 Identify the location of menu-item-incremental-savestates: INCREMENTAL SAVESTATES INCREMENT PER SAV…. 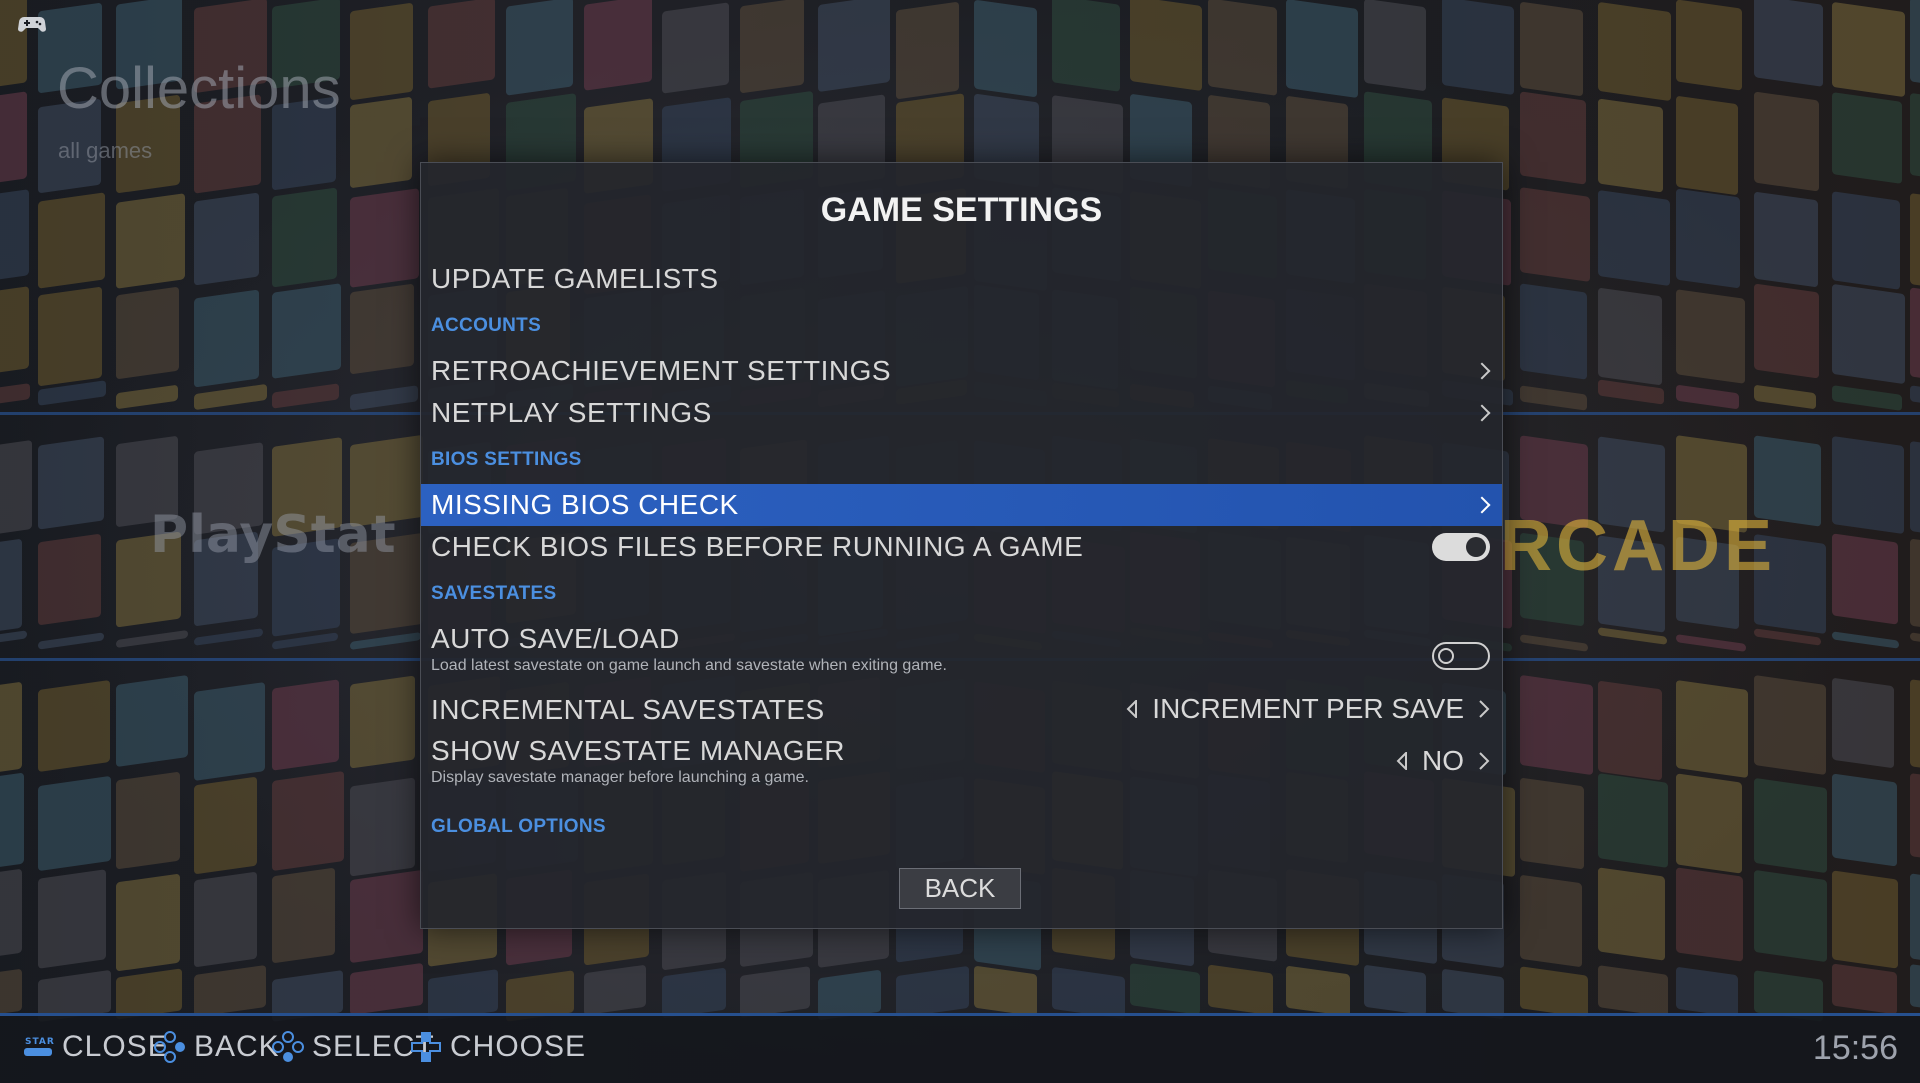
(961, 710).